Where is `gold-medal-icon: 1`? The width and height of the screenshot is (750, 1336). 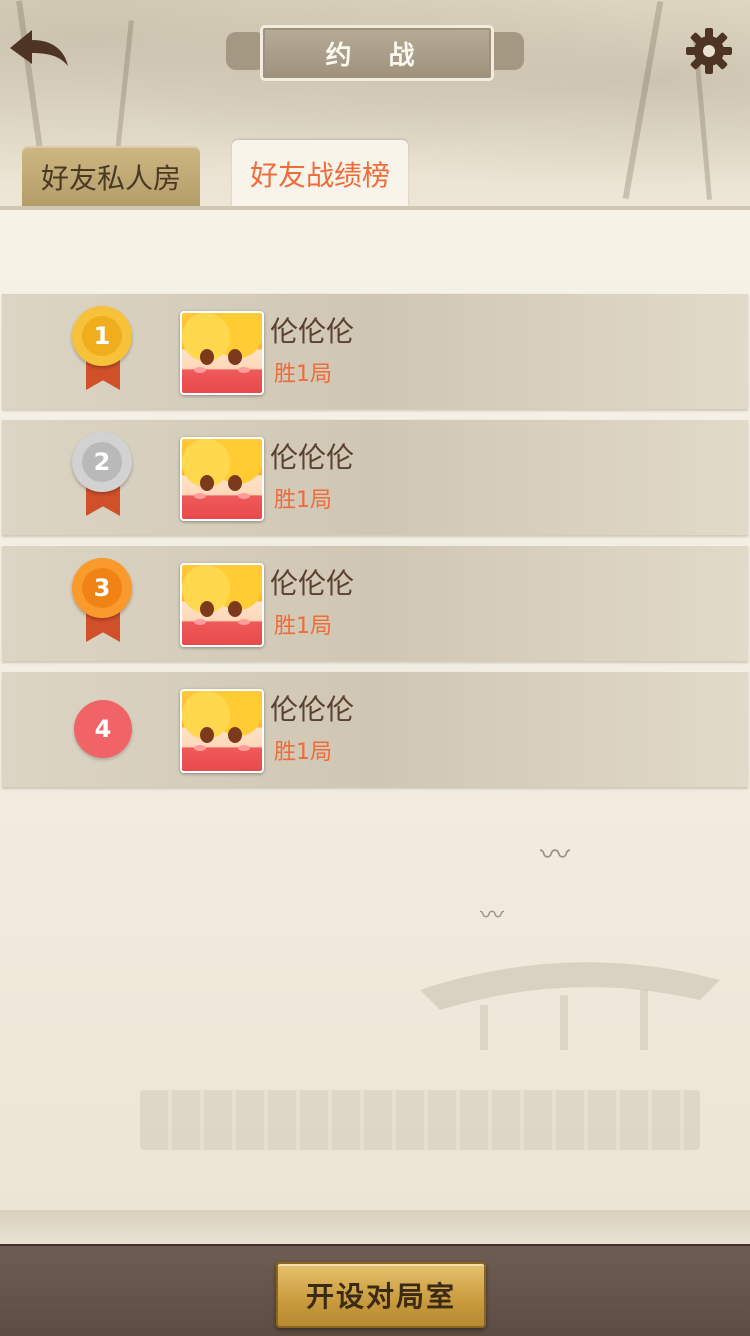
gold-medal-icon: 1 is located at coordinates (103, 351).